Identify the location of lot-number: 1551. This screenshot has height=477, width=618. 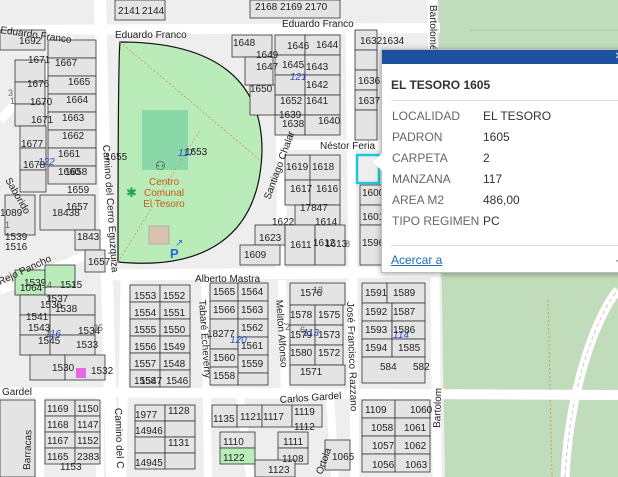
(174, 313).